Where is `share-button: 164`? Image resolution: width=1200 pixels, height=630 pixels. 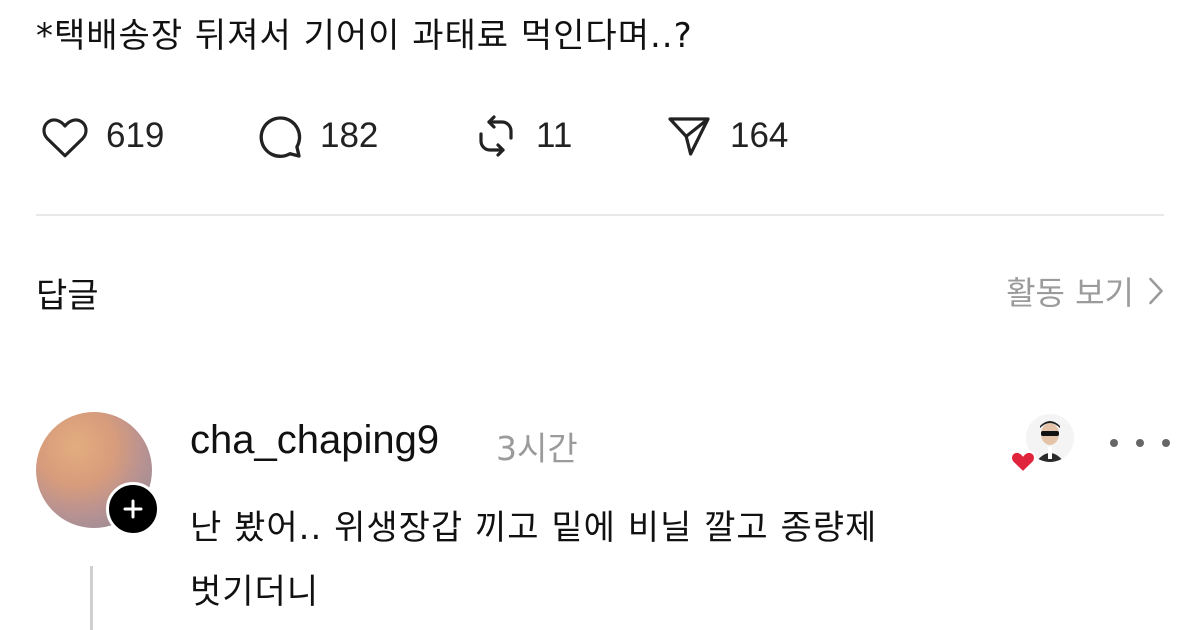
share-button: 164 is located at coordinates (726, 136).